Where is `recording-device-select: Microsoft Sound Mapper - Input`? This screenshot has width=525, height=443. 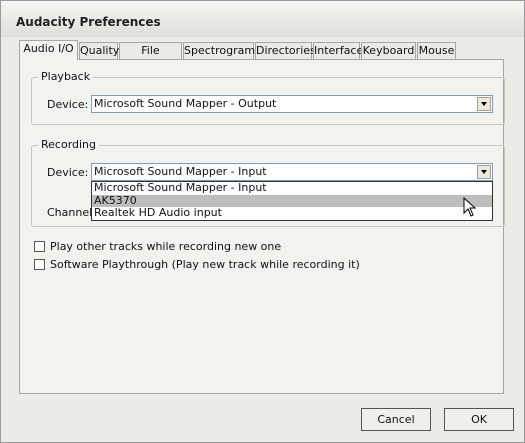 recording-device-select: Microsoft Sound Mapper - Input is located at coordinates (292, 172).